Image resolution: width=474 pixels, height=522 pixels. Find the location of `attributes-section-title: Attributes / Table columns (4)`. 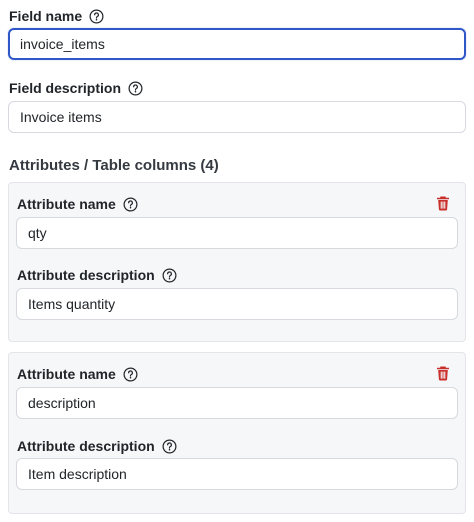

attributes-section-title: Attributes / Table columns (4) is located at coordinates (114, 165).